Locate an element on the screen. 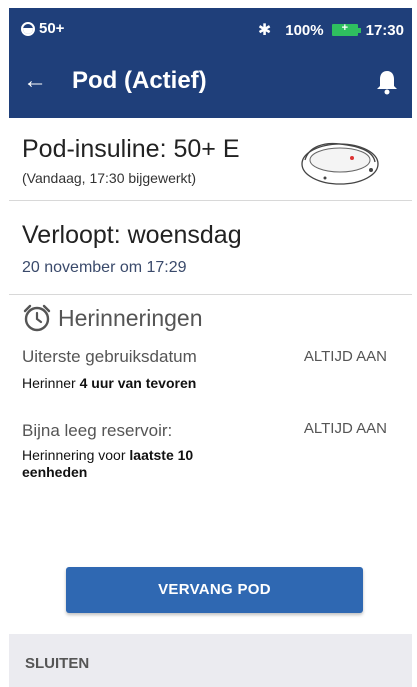 This screenshot has height=687, width=417. page-title: Pod (Actief) is located at coordinates (139, 80).